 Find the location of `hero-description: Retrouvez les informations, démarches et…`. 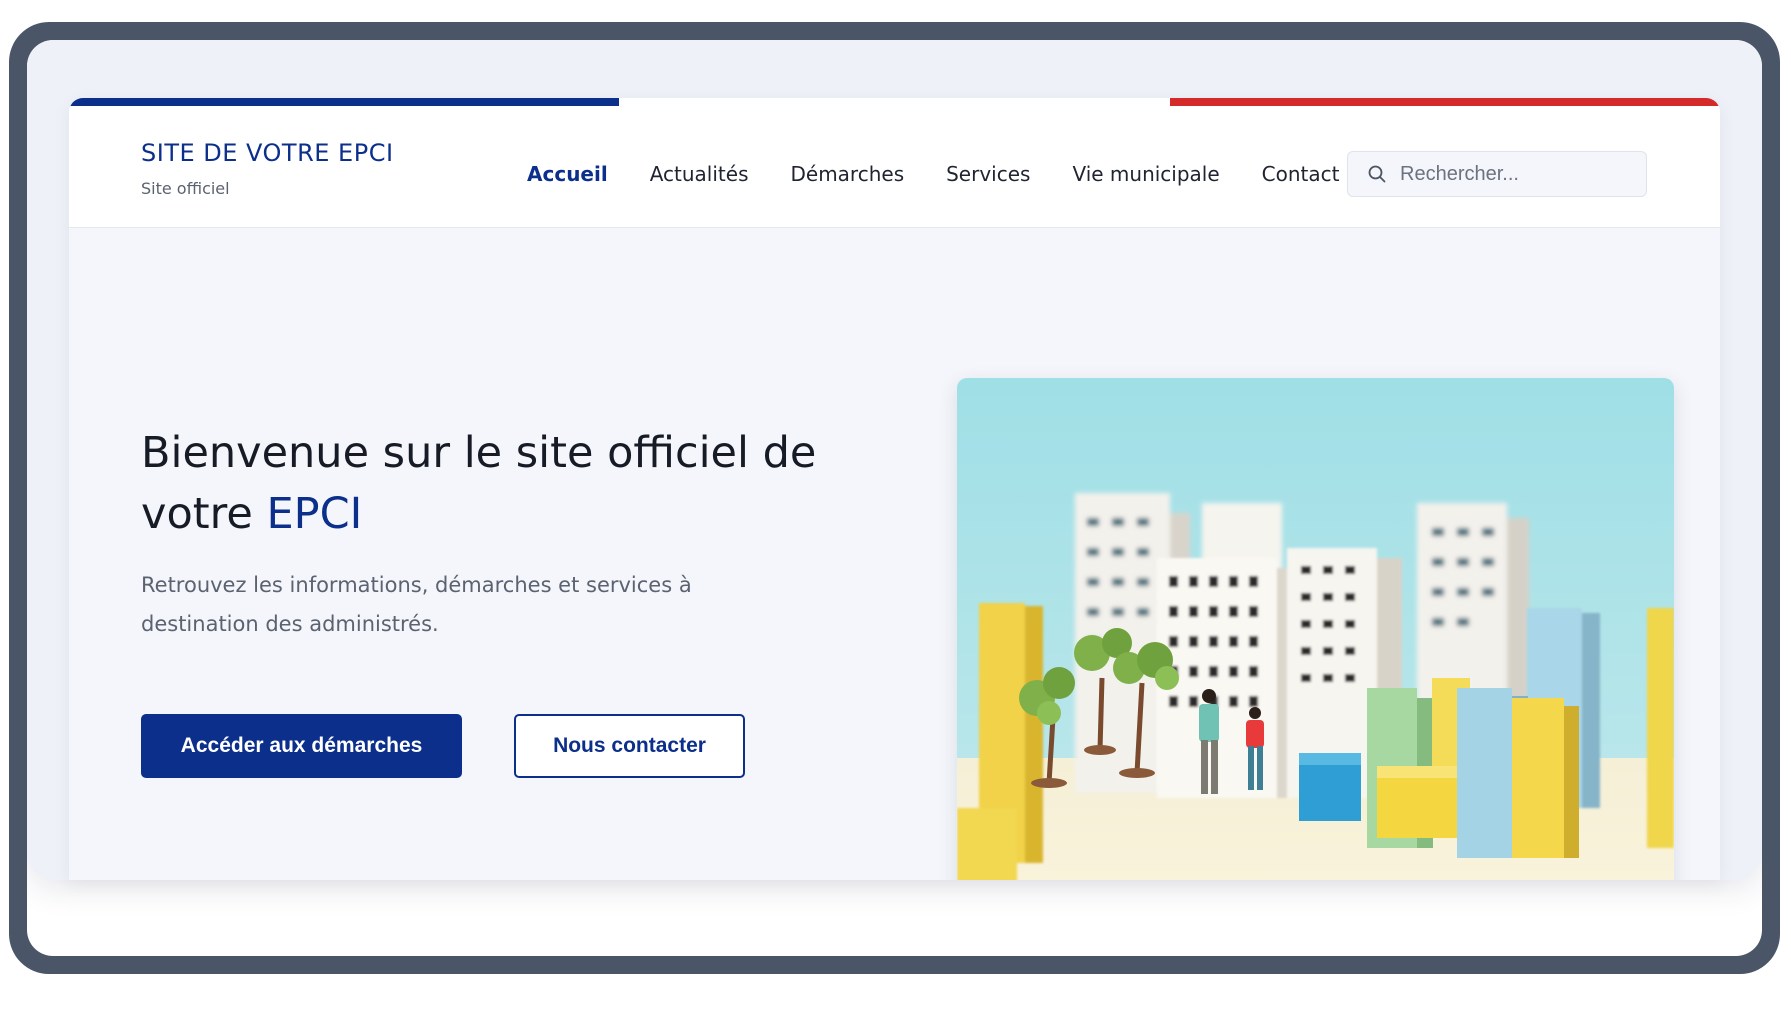

hero-description: Retrouvez les informations, démarches et… is located at coordinates (416, 604).